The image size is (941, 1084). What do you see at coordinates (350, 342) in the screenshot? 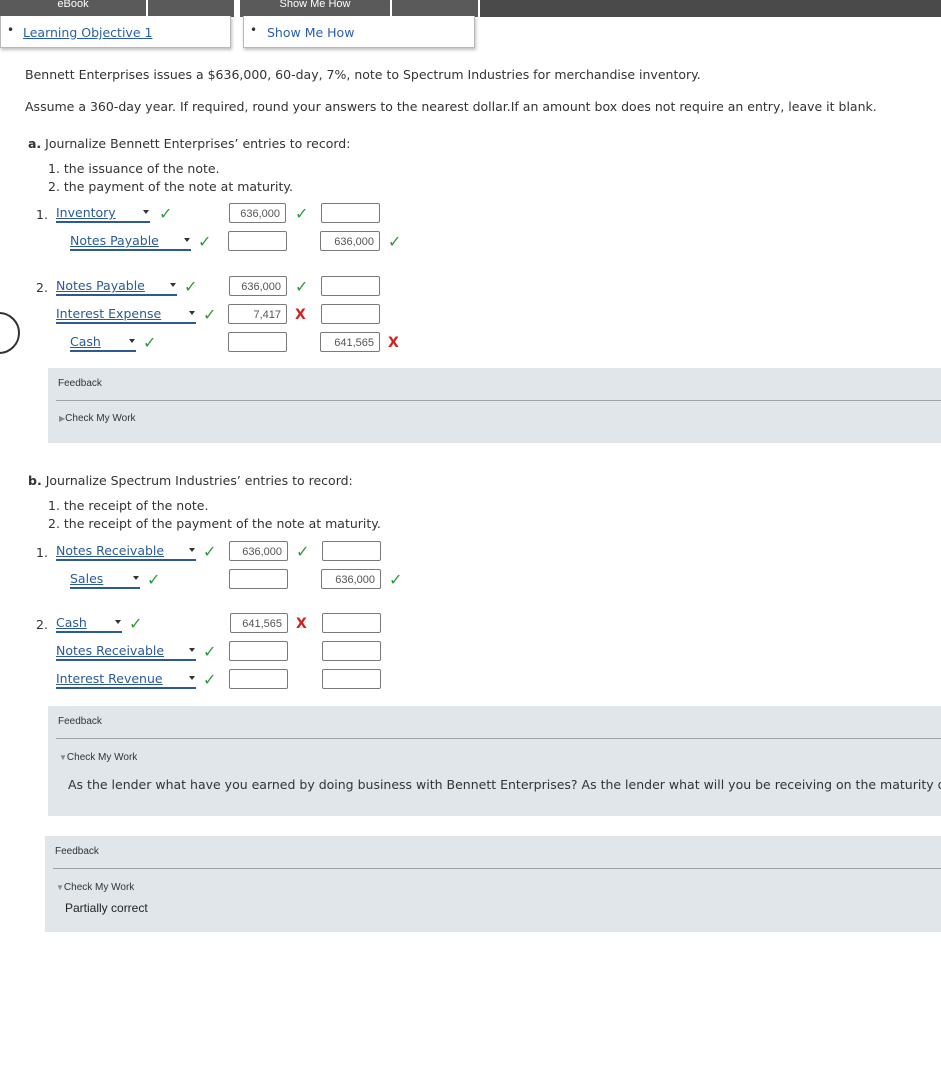
I see `credit-input: 641,565` at bounding box center [350, 342].